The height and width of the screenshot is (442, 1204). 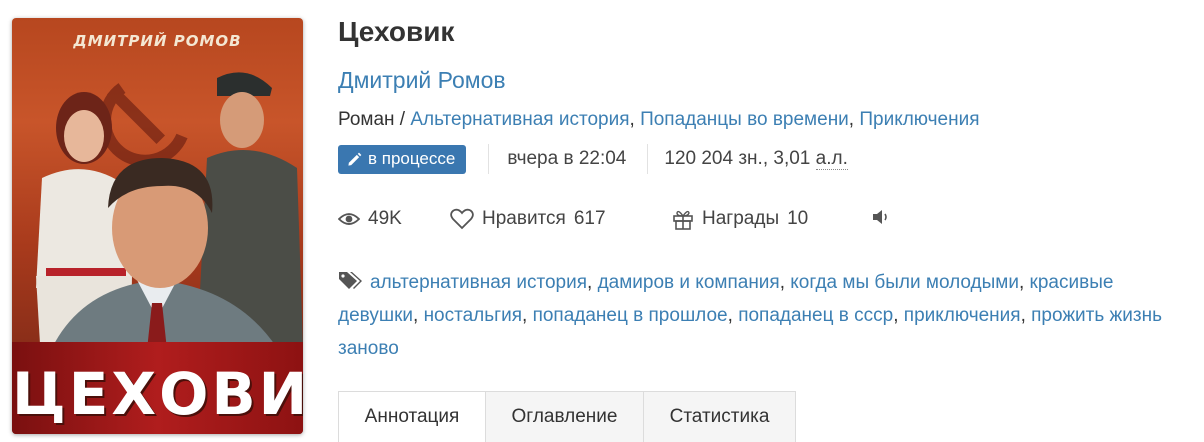 What do you see at coordinates (350, 280) in the screenshot?
I see `tags-icon` at bounding box center [350, 280].